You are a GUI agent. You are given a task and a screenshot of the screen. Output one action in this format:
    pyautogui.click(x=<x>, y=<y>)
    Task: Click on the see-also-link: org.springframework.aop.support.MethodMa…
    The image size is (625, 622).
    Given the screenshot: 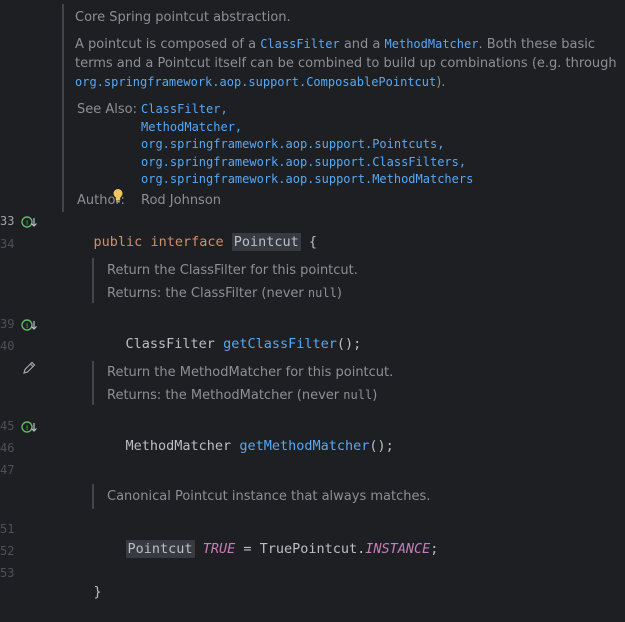 What is the action you would take?
    pyautogui.click(x=307, y=179)
    